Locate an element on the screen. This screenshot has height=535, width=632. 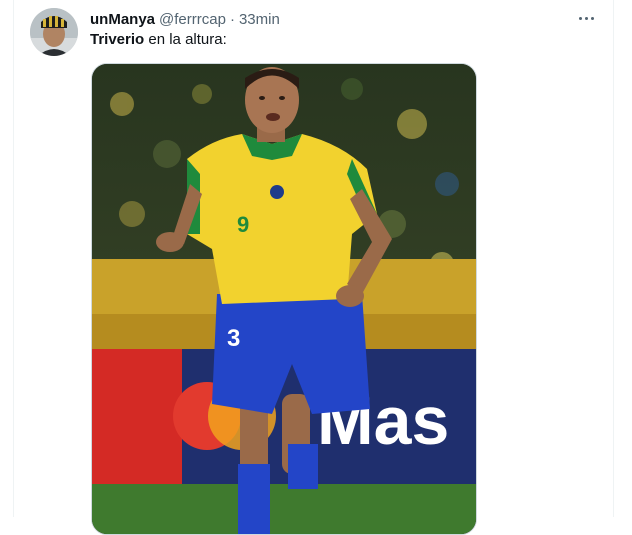
tweet-text-highlight: Triverio is located at coordinates (117, 39).